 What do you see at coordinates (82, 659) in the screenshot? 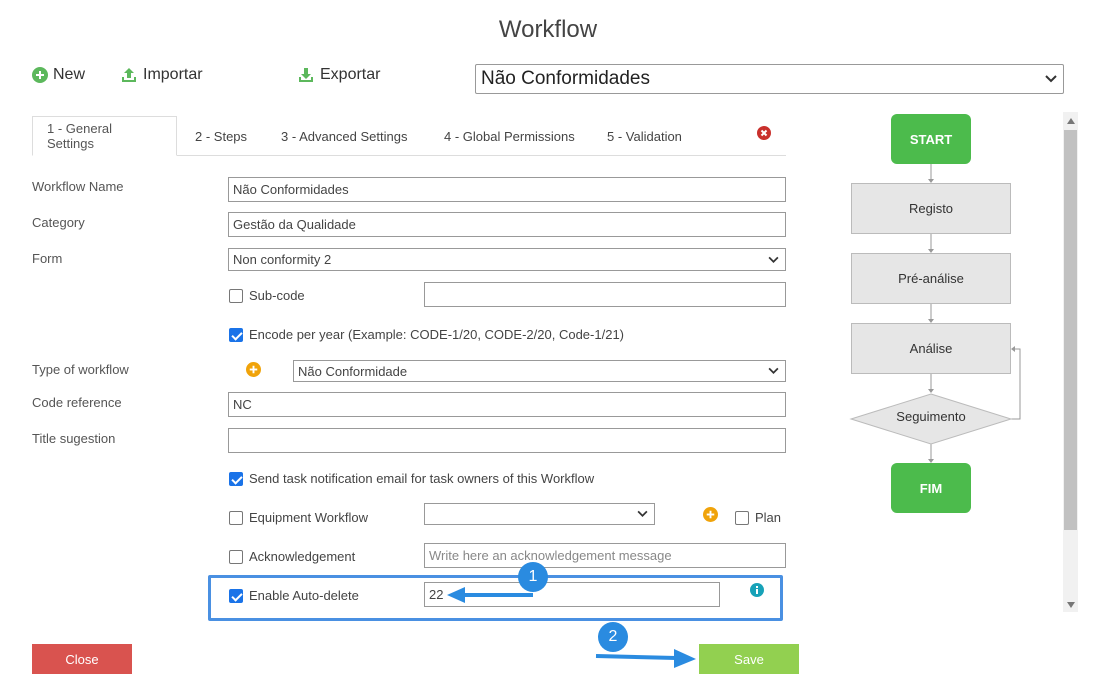
I see `close-button: Close` at bounding box center [82, 659].